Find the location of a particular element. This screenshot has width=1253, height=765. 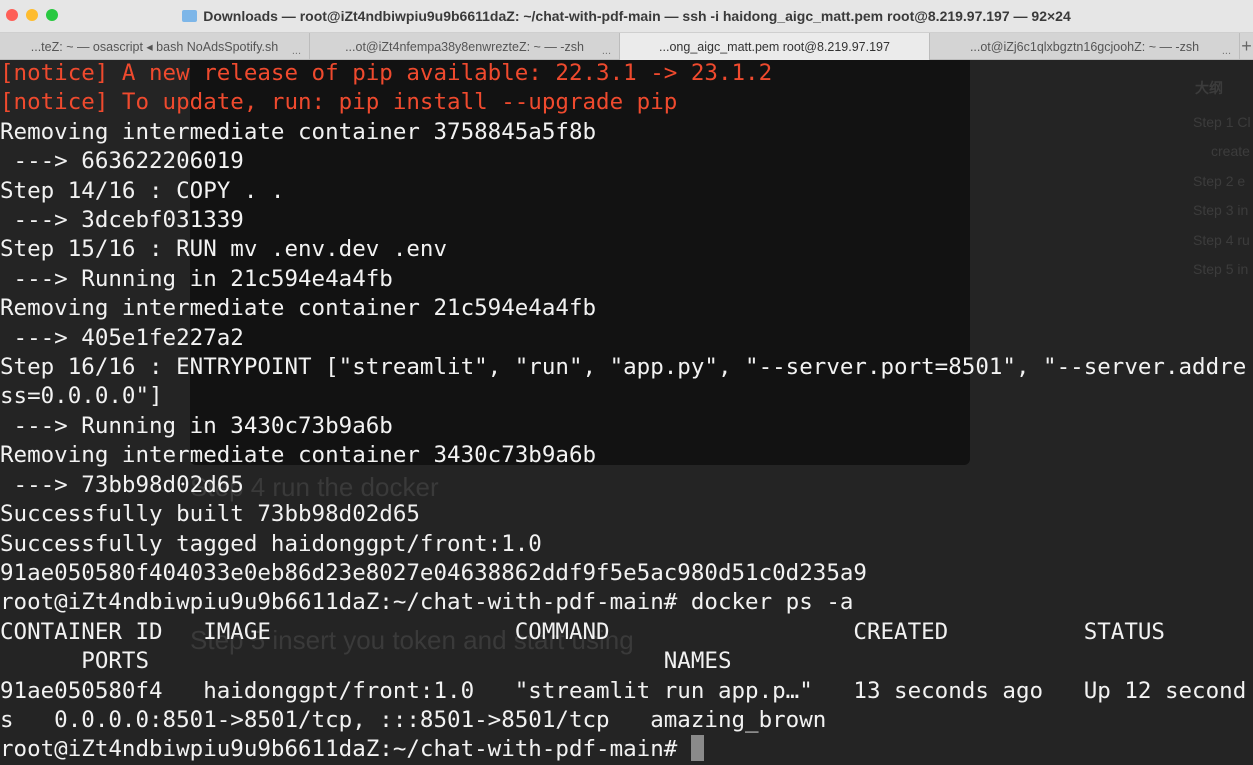

terminal-line: PORTS NAMES is located at coordinates (366, 661).